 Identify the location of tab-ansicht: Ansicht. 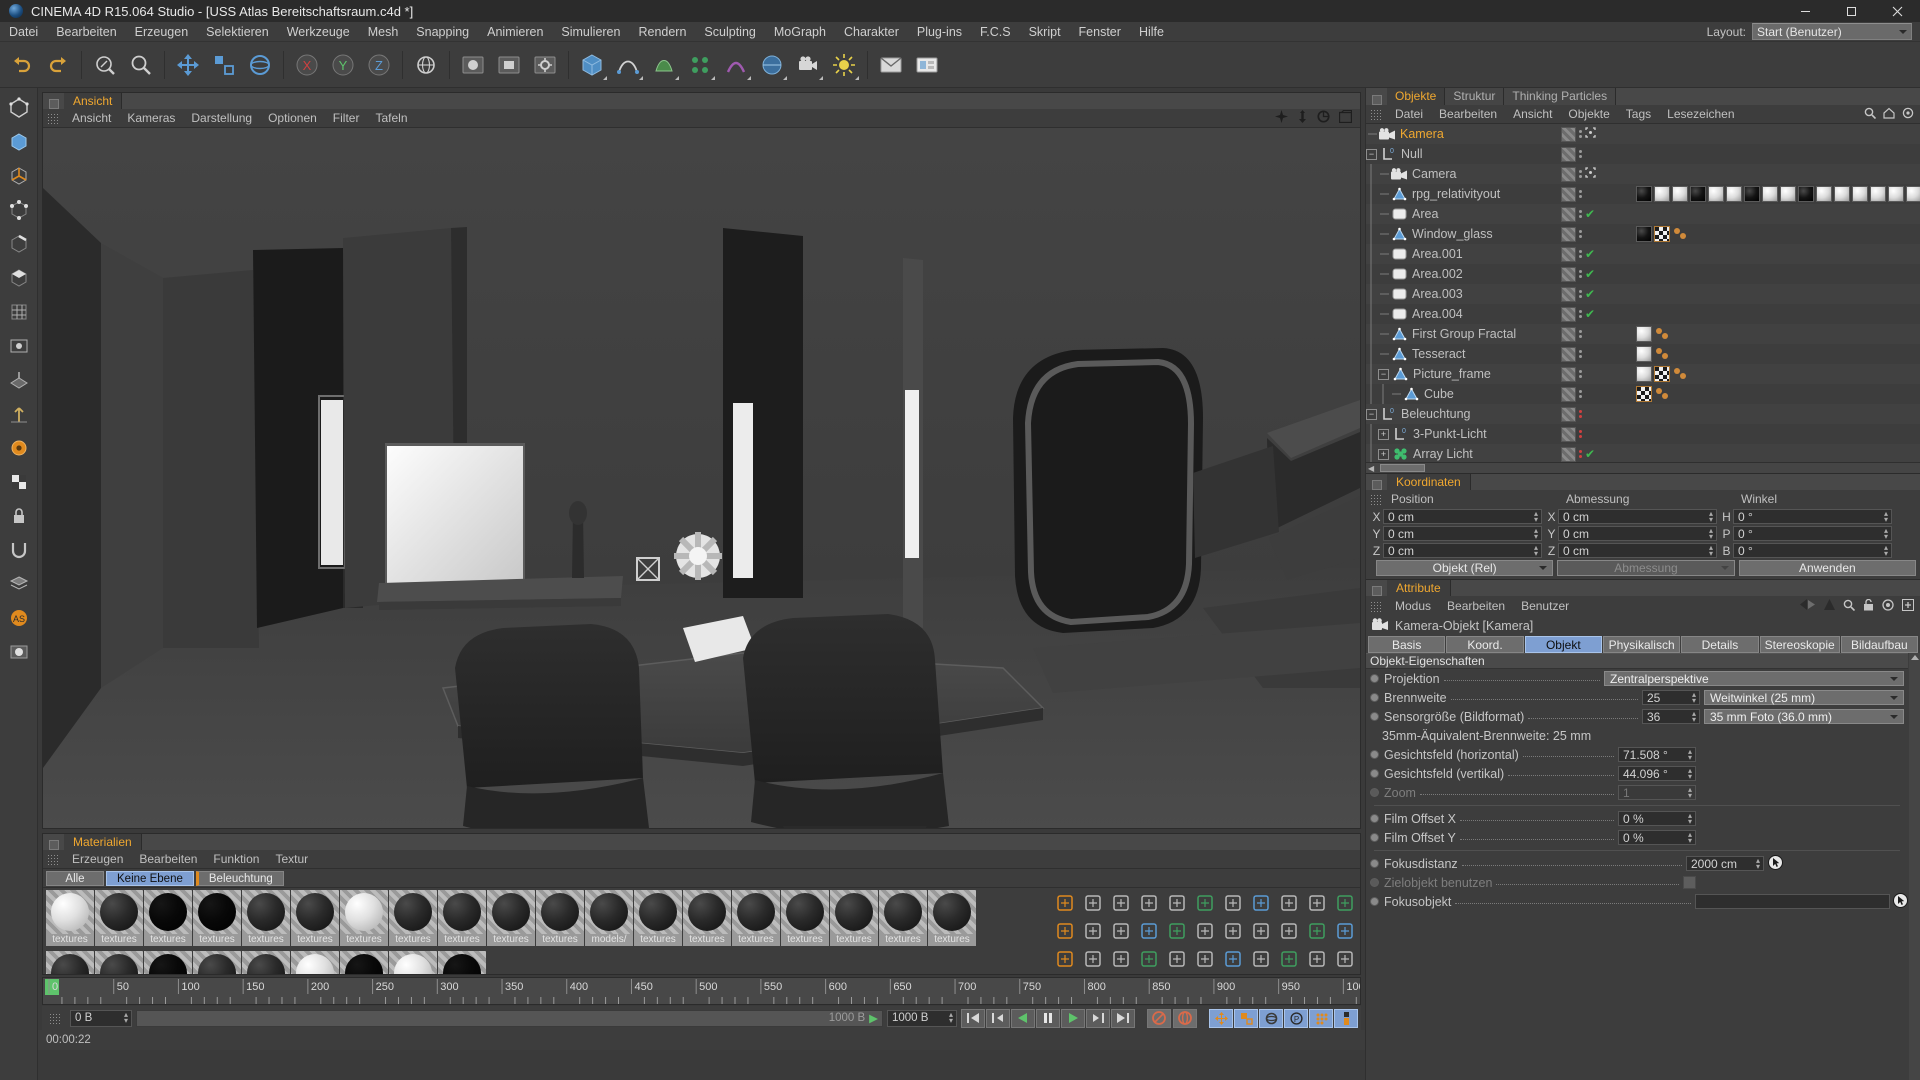
(93, 101).